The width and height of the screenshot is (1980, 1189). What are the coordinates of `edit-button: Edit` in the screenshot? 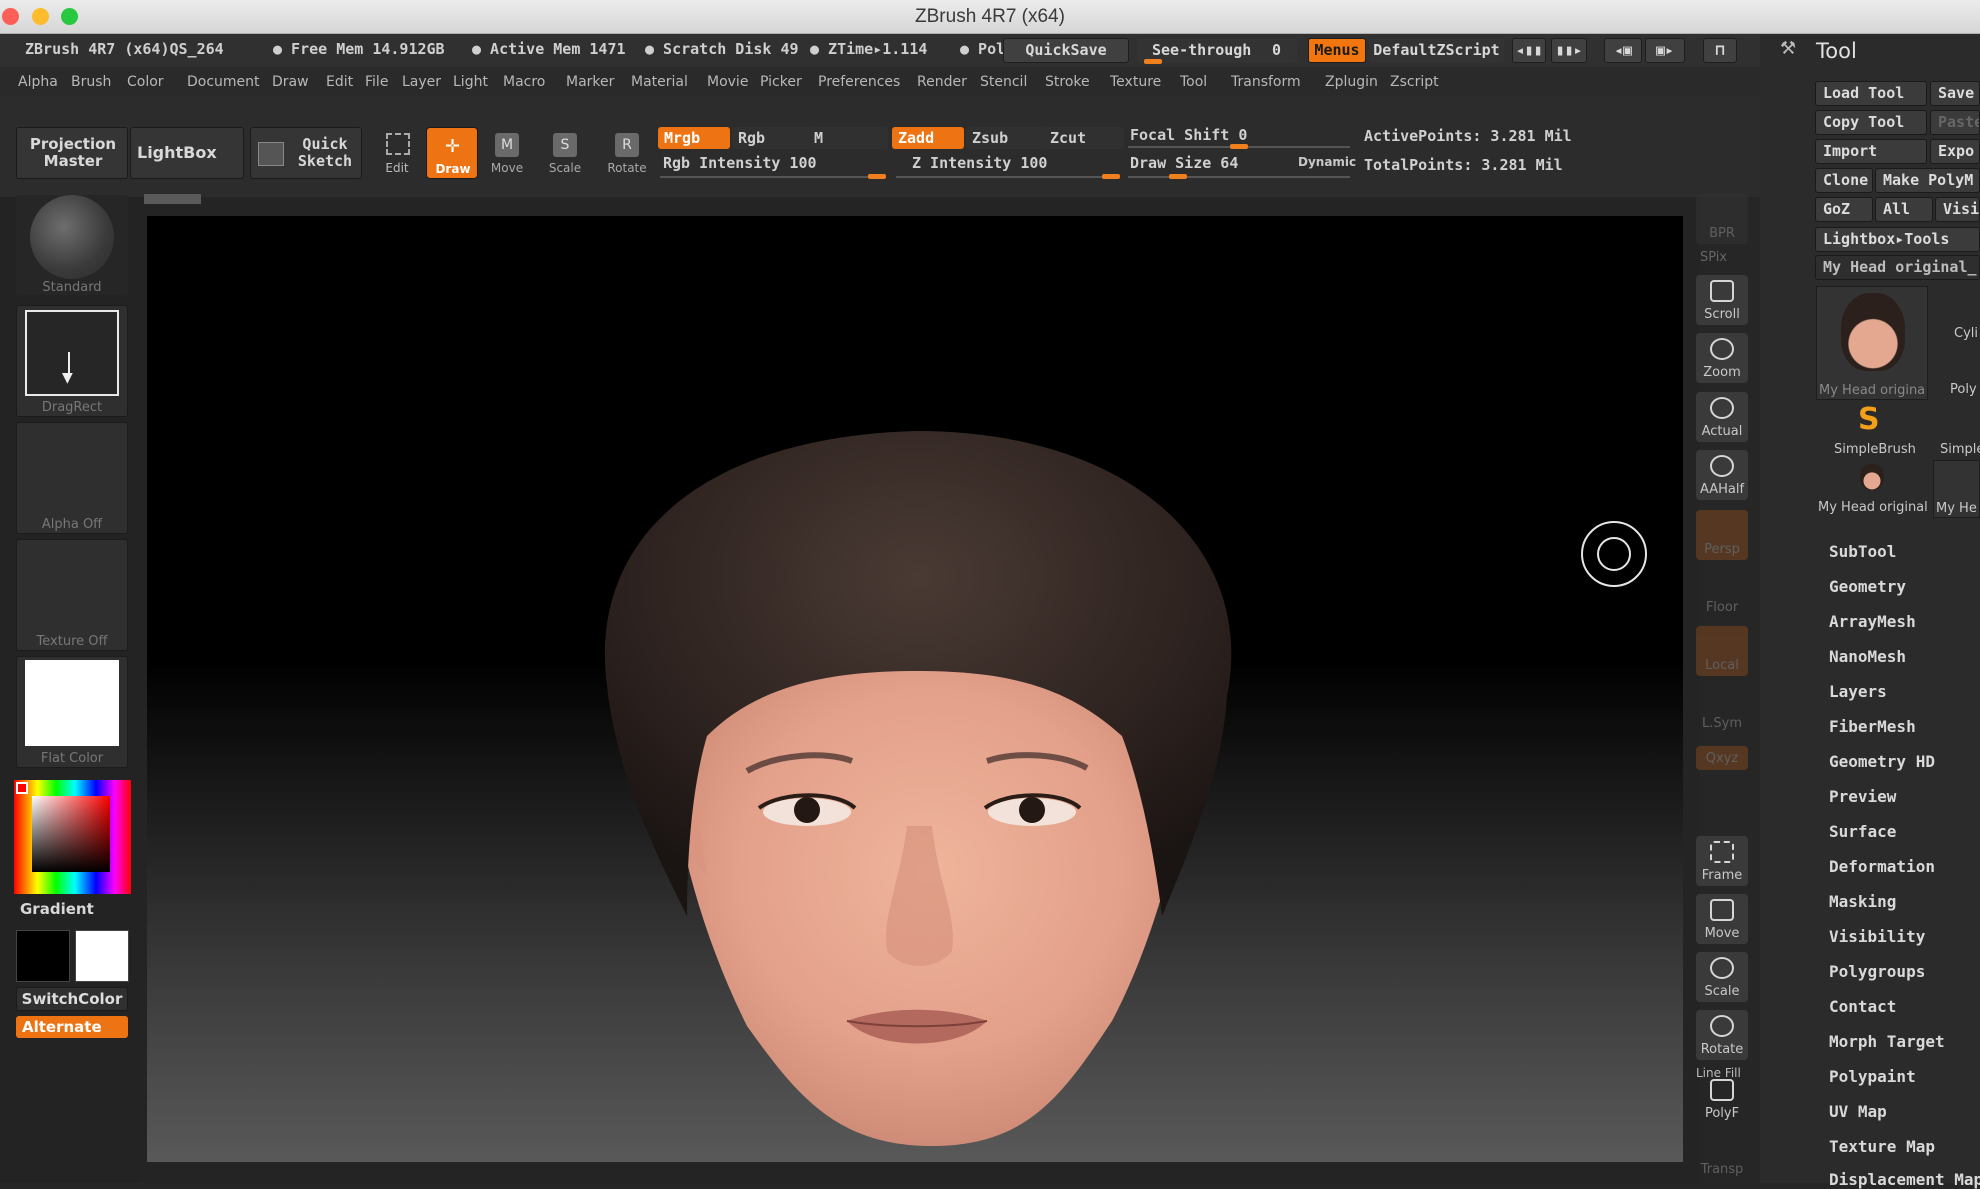 It's located at (397, 153).